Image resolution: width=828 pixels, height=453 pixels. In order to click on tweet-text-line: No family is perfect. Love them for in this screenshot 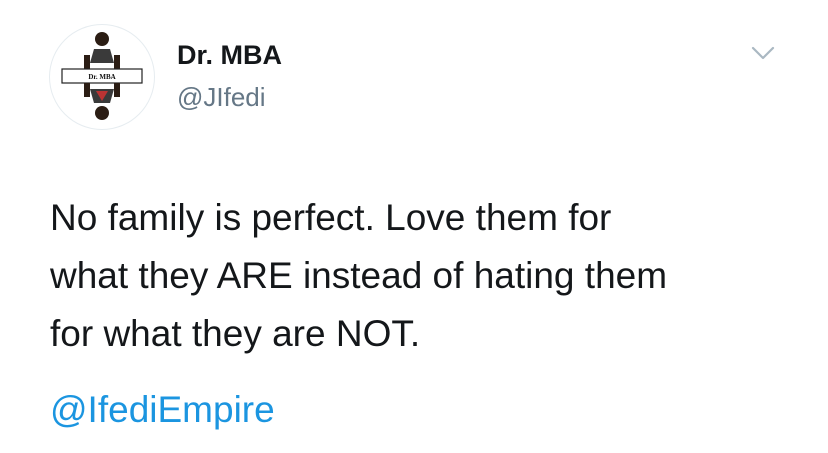, I will do `click(331, 217)`.